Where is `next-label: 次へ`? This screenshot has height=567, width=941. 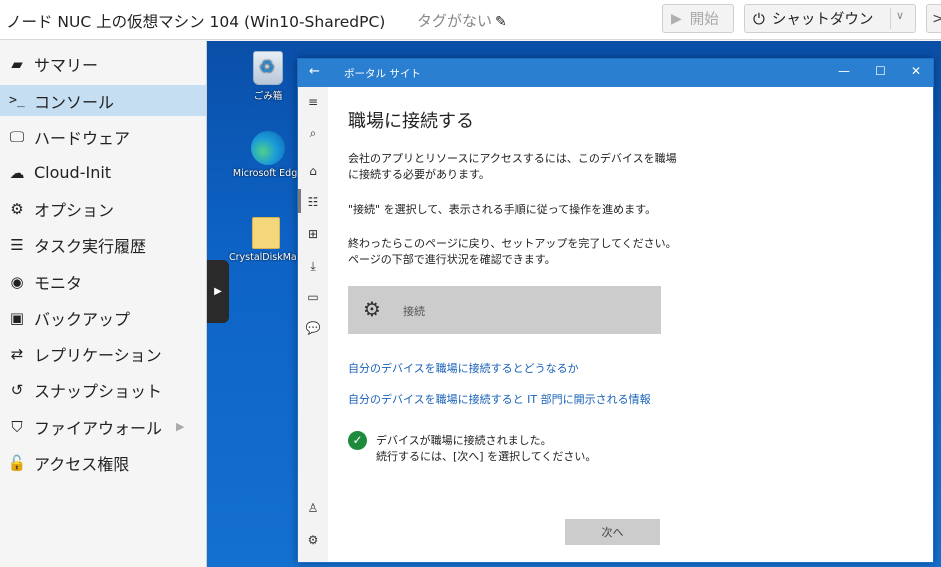 next-label: 次へ is located at coordinates (612, 532).